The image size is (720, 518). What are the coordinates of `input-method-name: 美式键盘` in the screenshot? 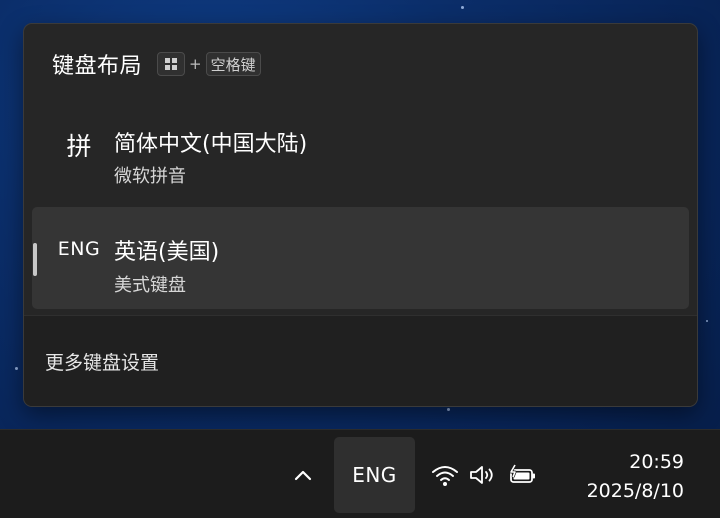 It's located at (150, 285).